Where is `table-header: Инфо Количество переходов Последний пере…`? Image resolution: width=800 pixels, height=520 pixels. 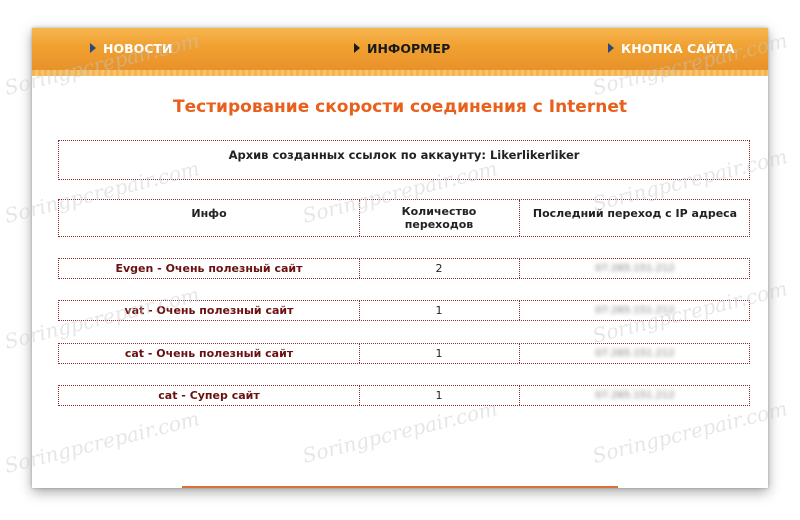
table-header: Инфо Количество переходов Последний пере… is located at coordinates (404, 218).